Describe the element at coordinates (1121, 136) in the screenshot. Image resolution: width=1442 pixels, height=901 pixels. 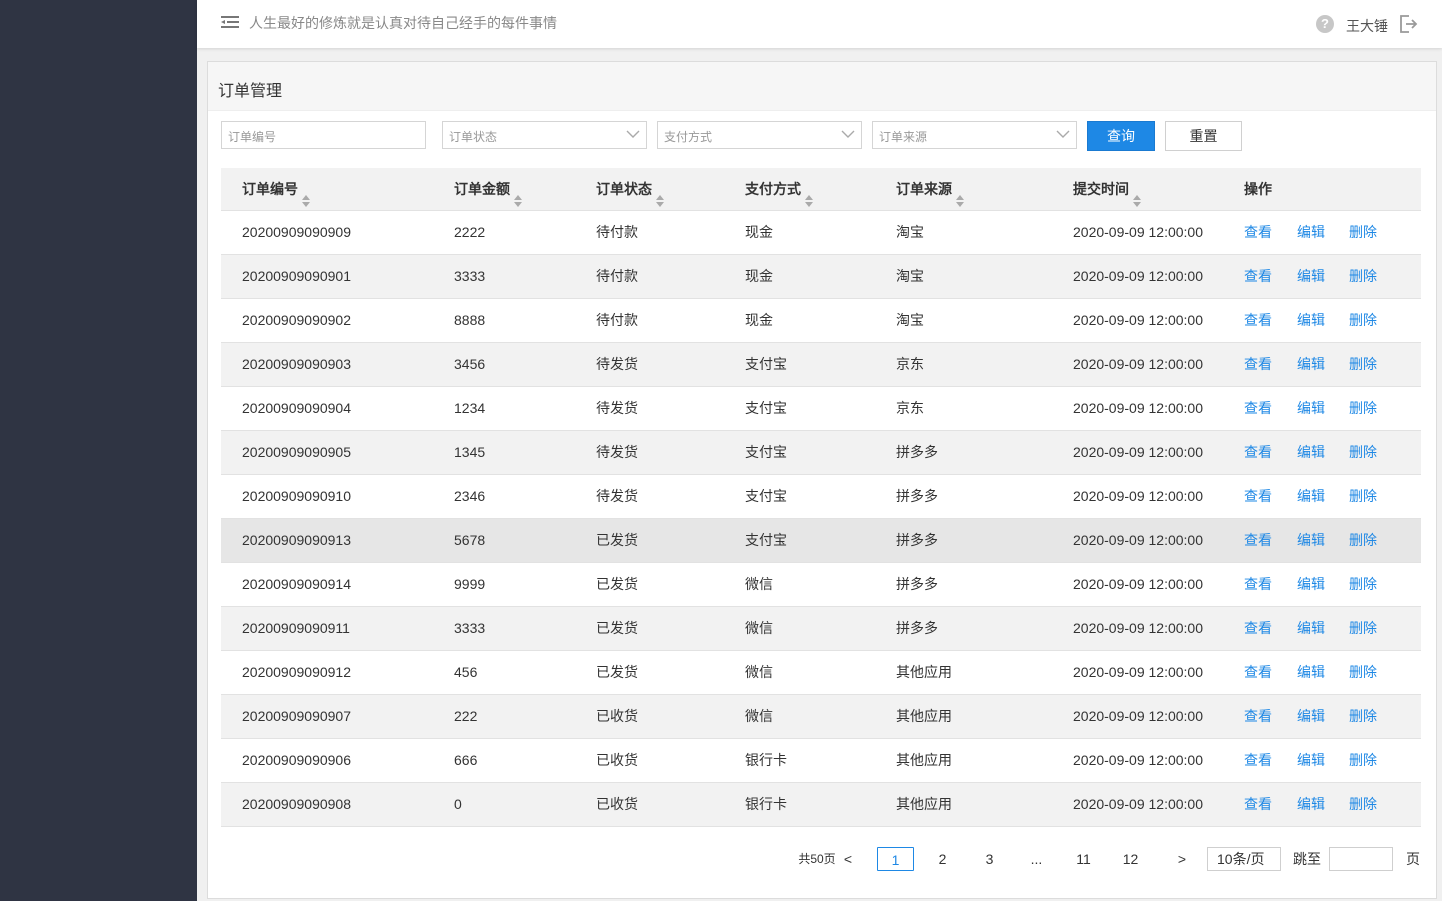
I see `query-button: 查询` at that location.